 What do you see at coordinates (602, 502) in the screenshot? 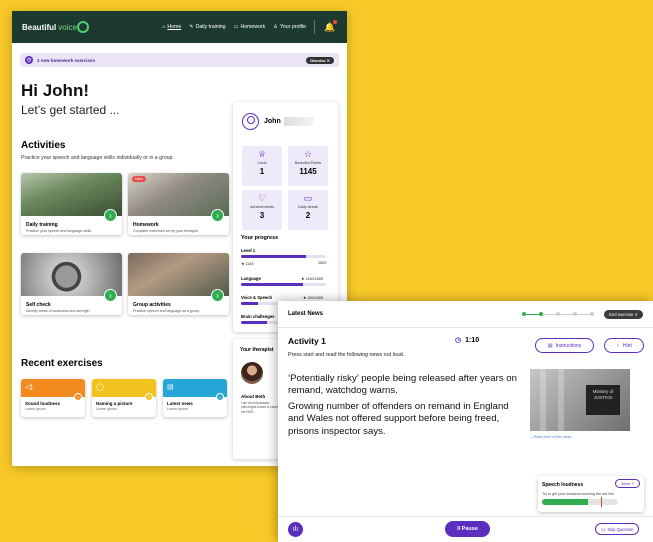
I see `loudness-target-line` at bounding box center [602, 502].